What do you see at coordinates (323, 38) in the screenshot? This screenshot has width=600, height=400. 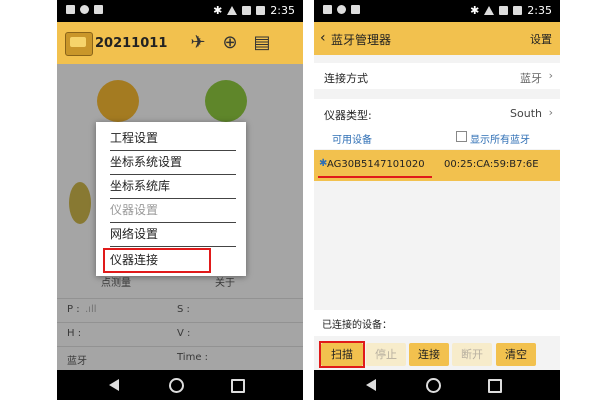 I see `back-chevron-icon: ‹` at bounding box center [323, 38].